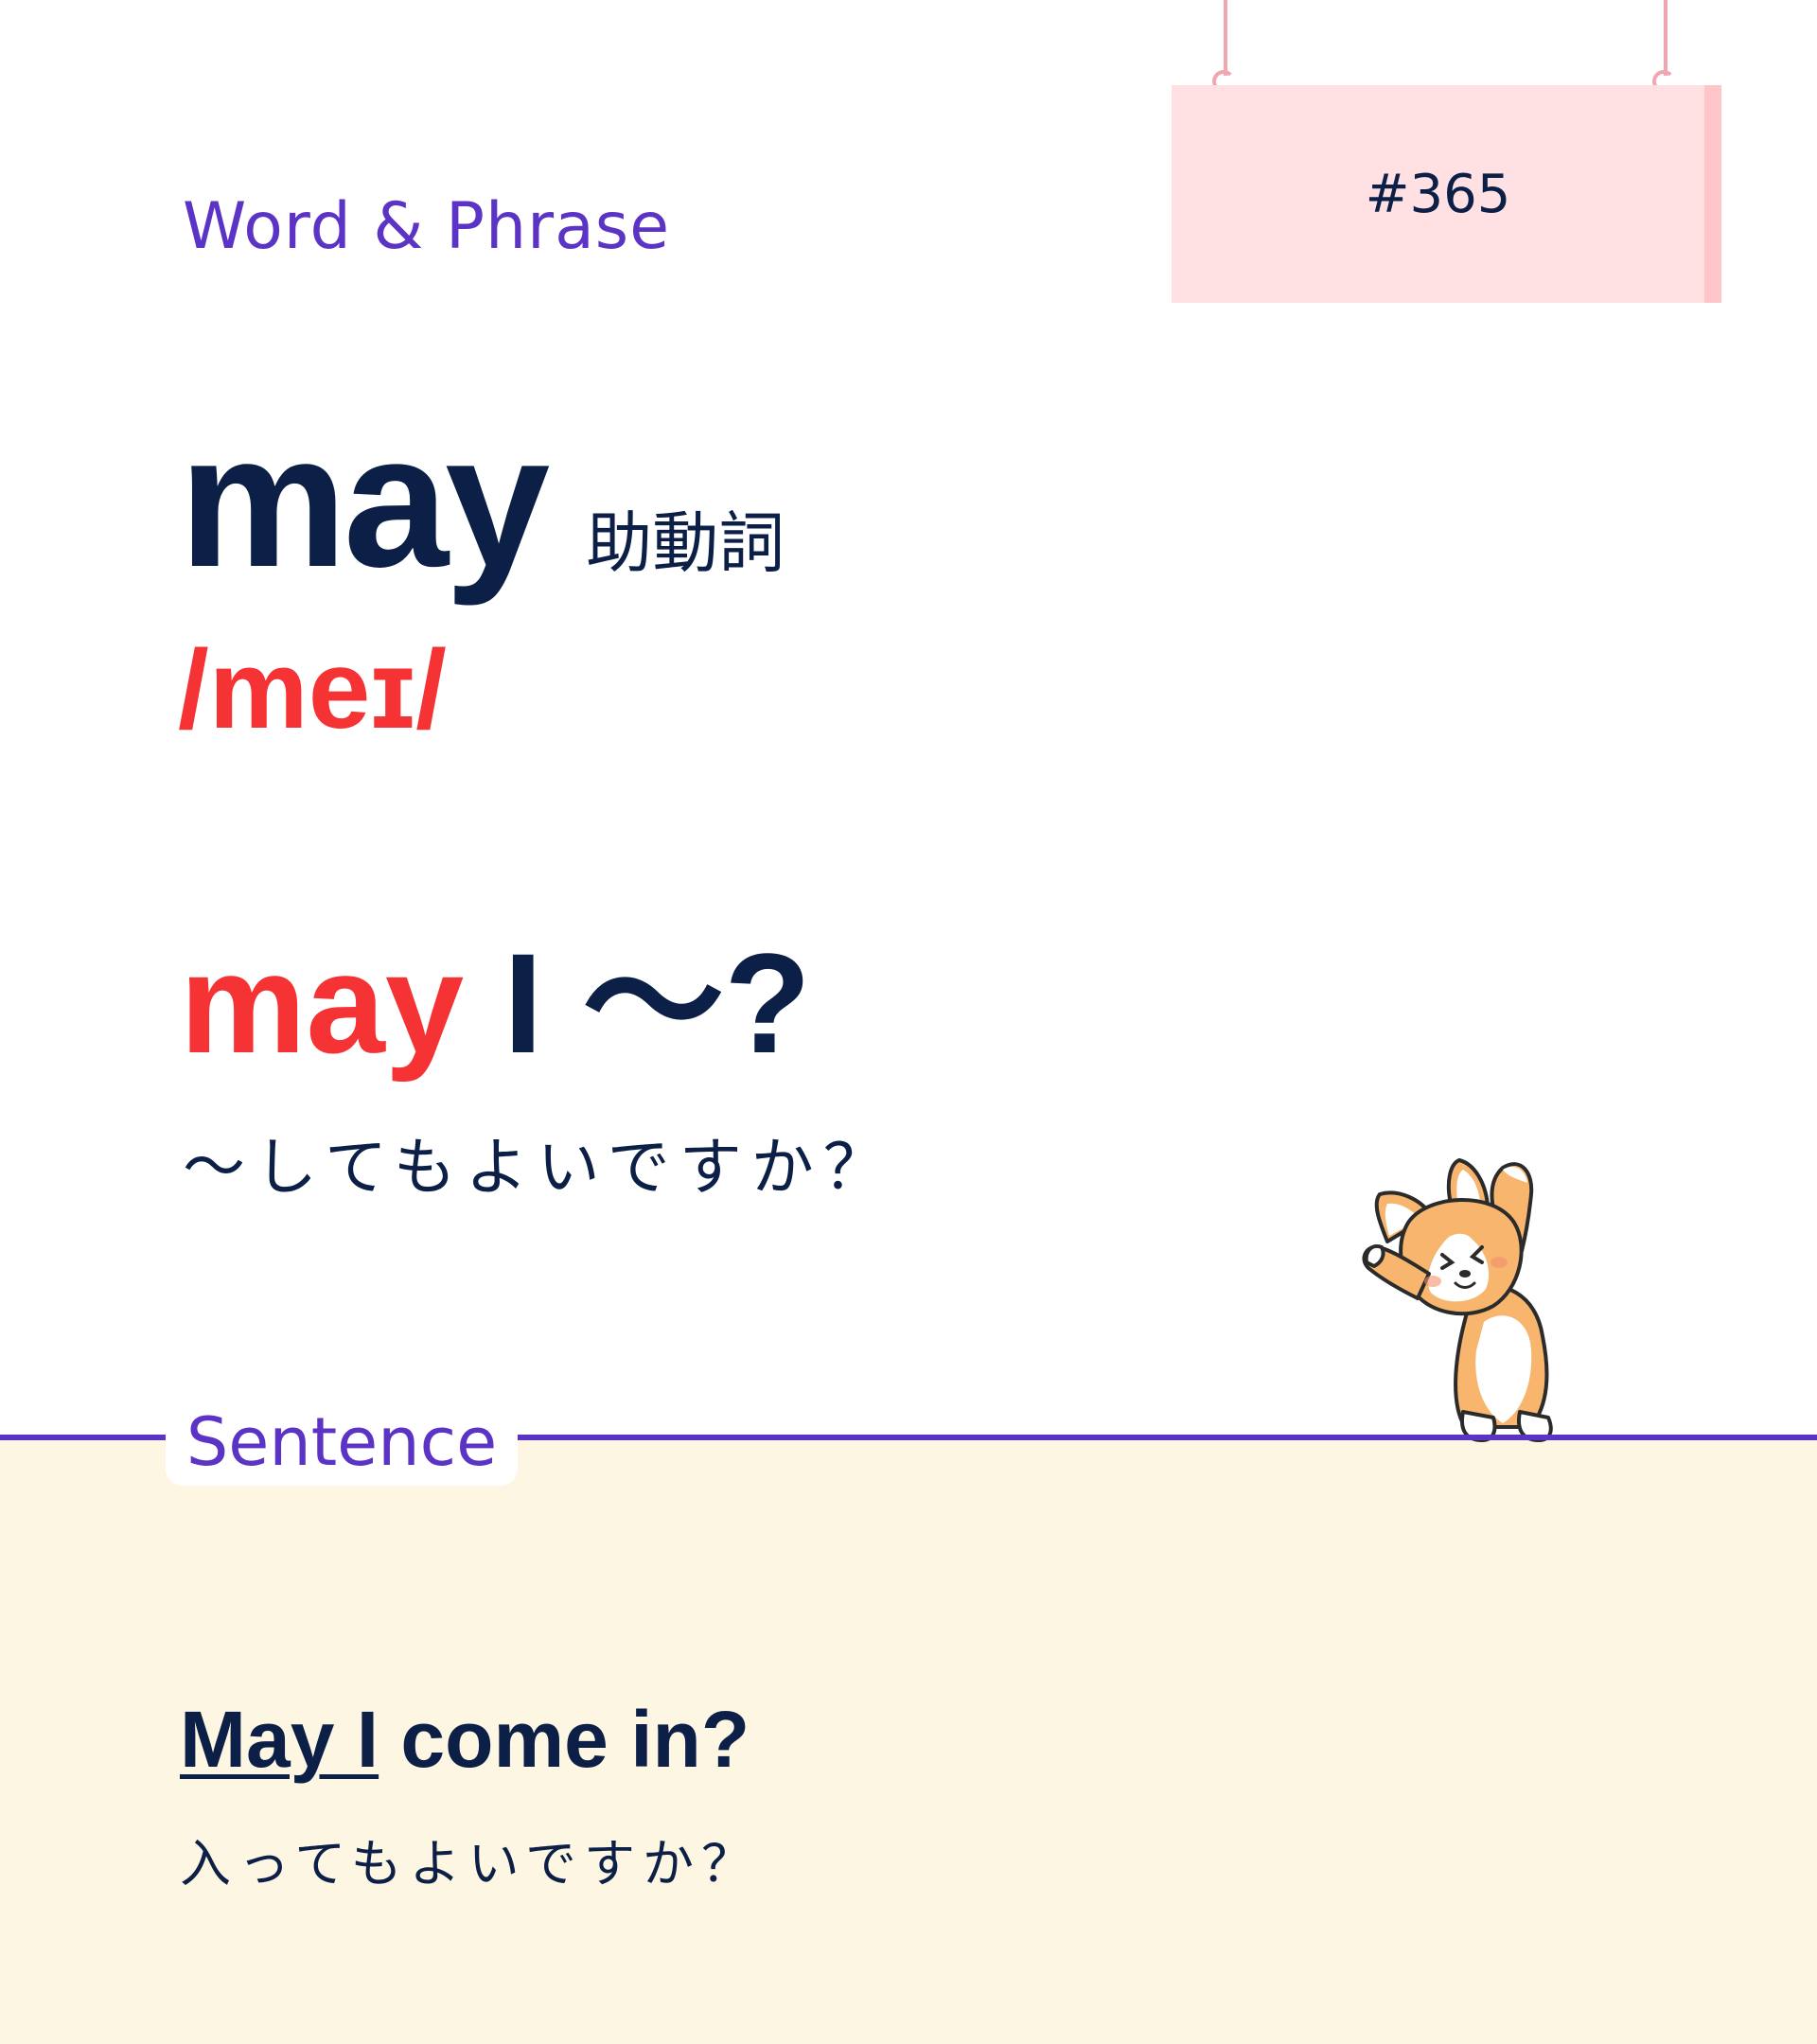 This screenshot has height=2044, width=1817. I want to click on sign-string-left, so click(1225, 38).